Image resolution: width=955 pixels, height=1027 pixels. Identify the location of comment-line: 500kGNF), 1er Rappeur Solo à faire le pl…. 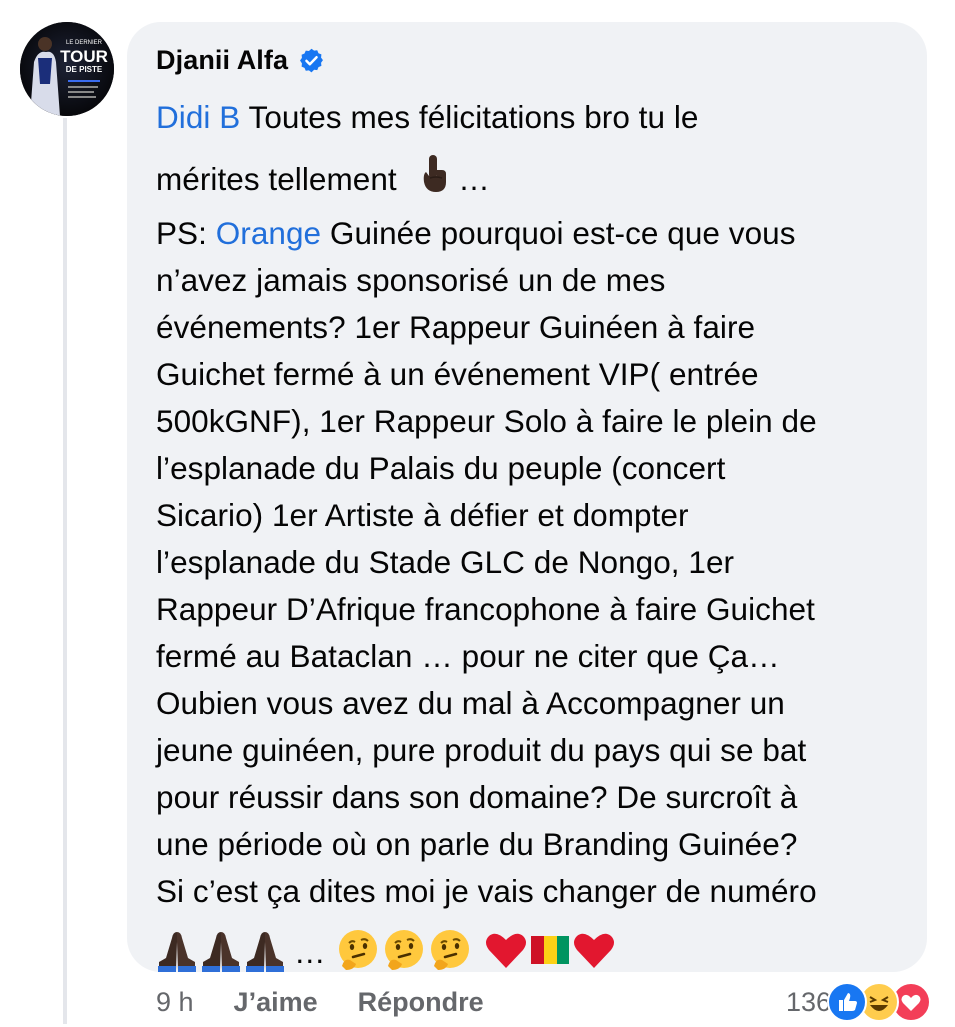
(486, 421).